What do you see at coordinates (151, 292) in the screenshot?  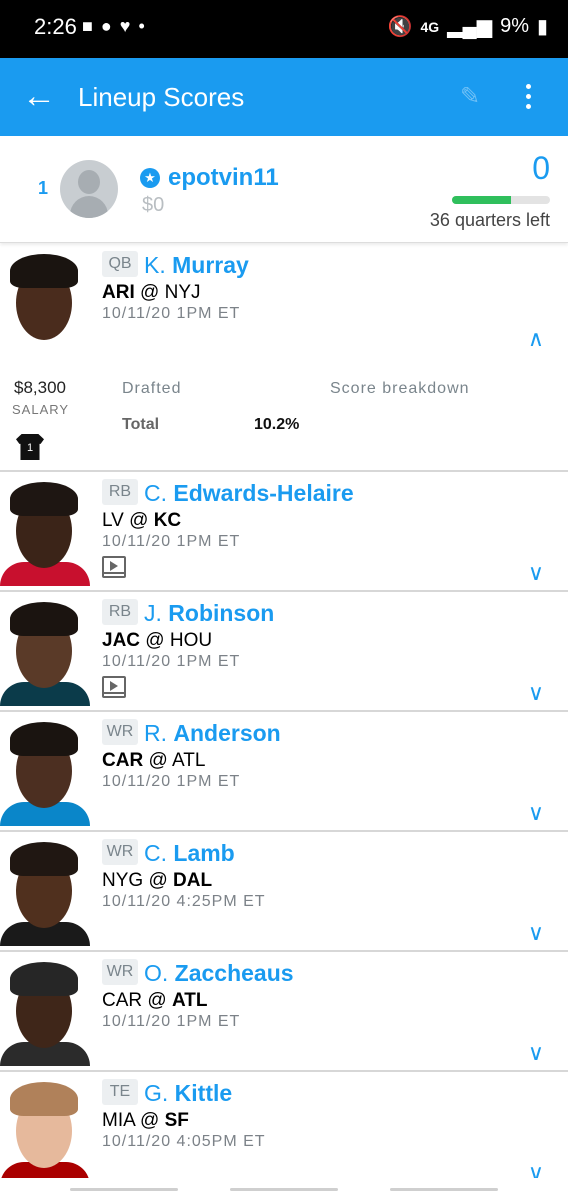 I see `matchup: ARI @ NYJ` at bounding box center [151, 292].